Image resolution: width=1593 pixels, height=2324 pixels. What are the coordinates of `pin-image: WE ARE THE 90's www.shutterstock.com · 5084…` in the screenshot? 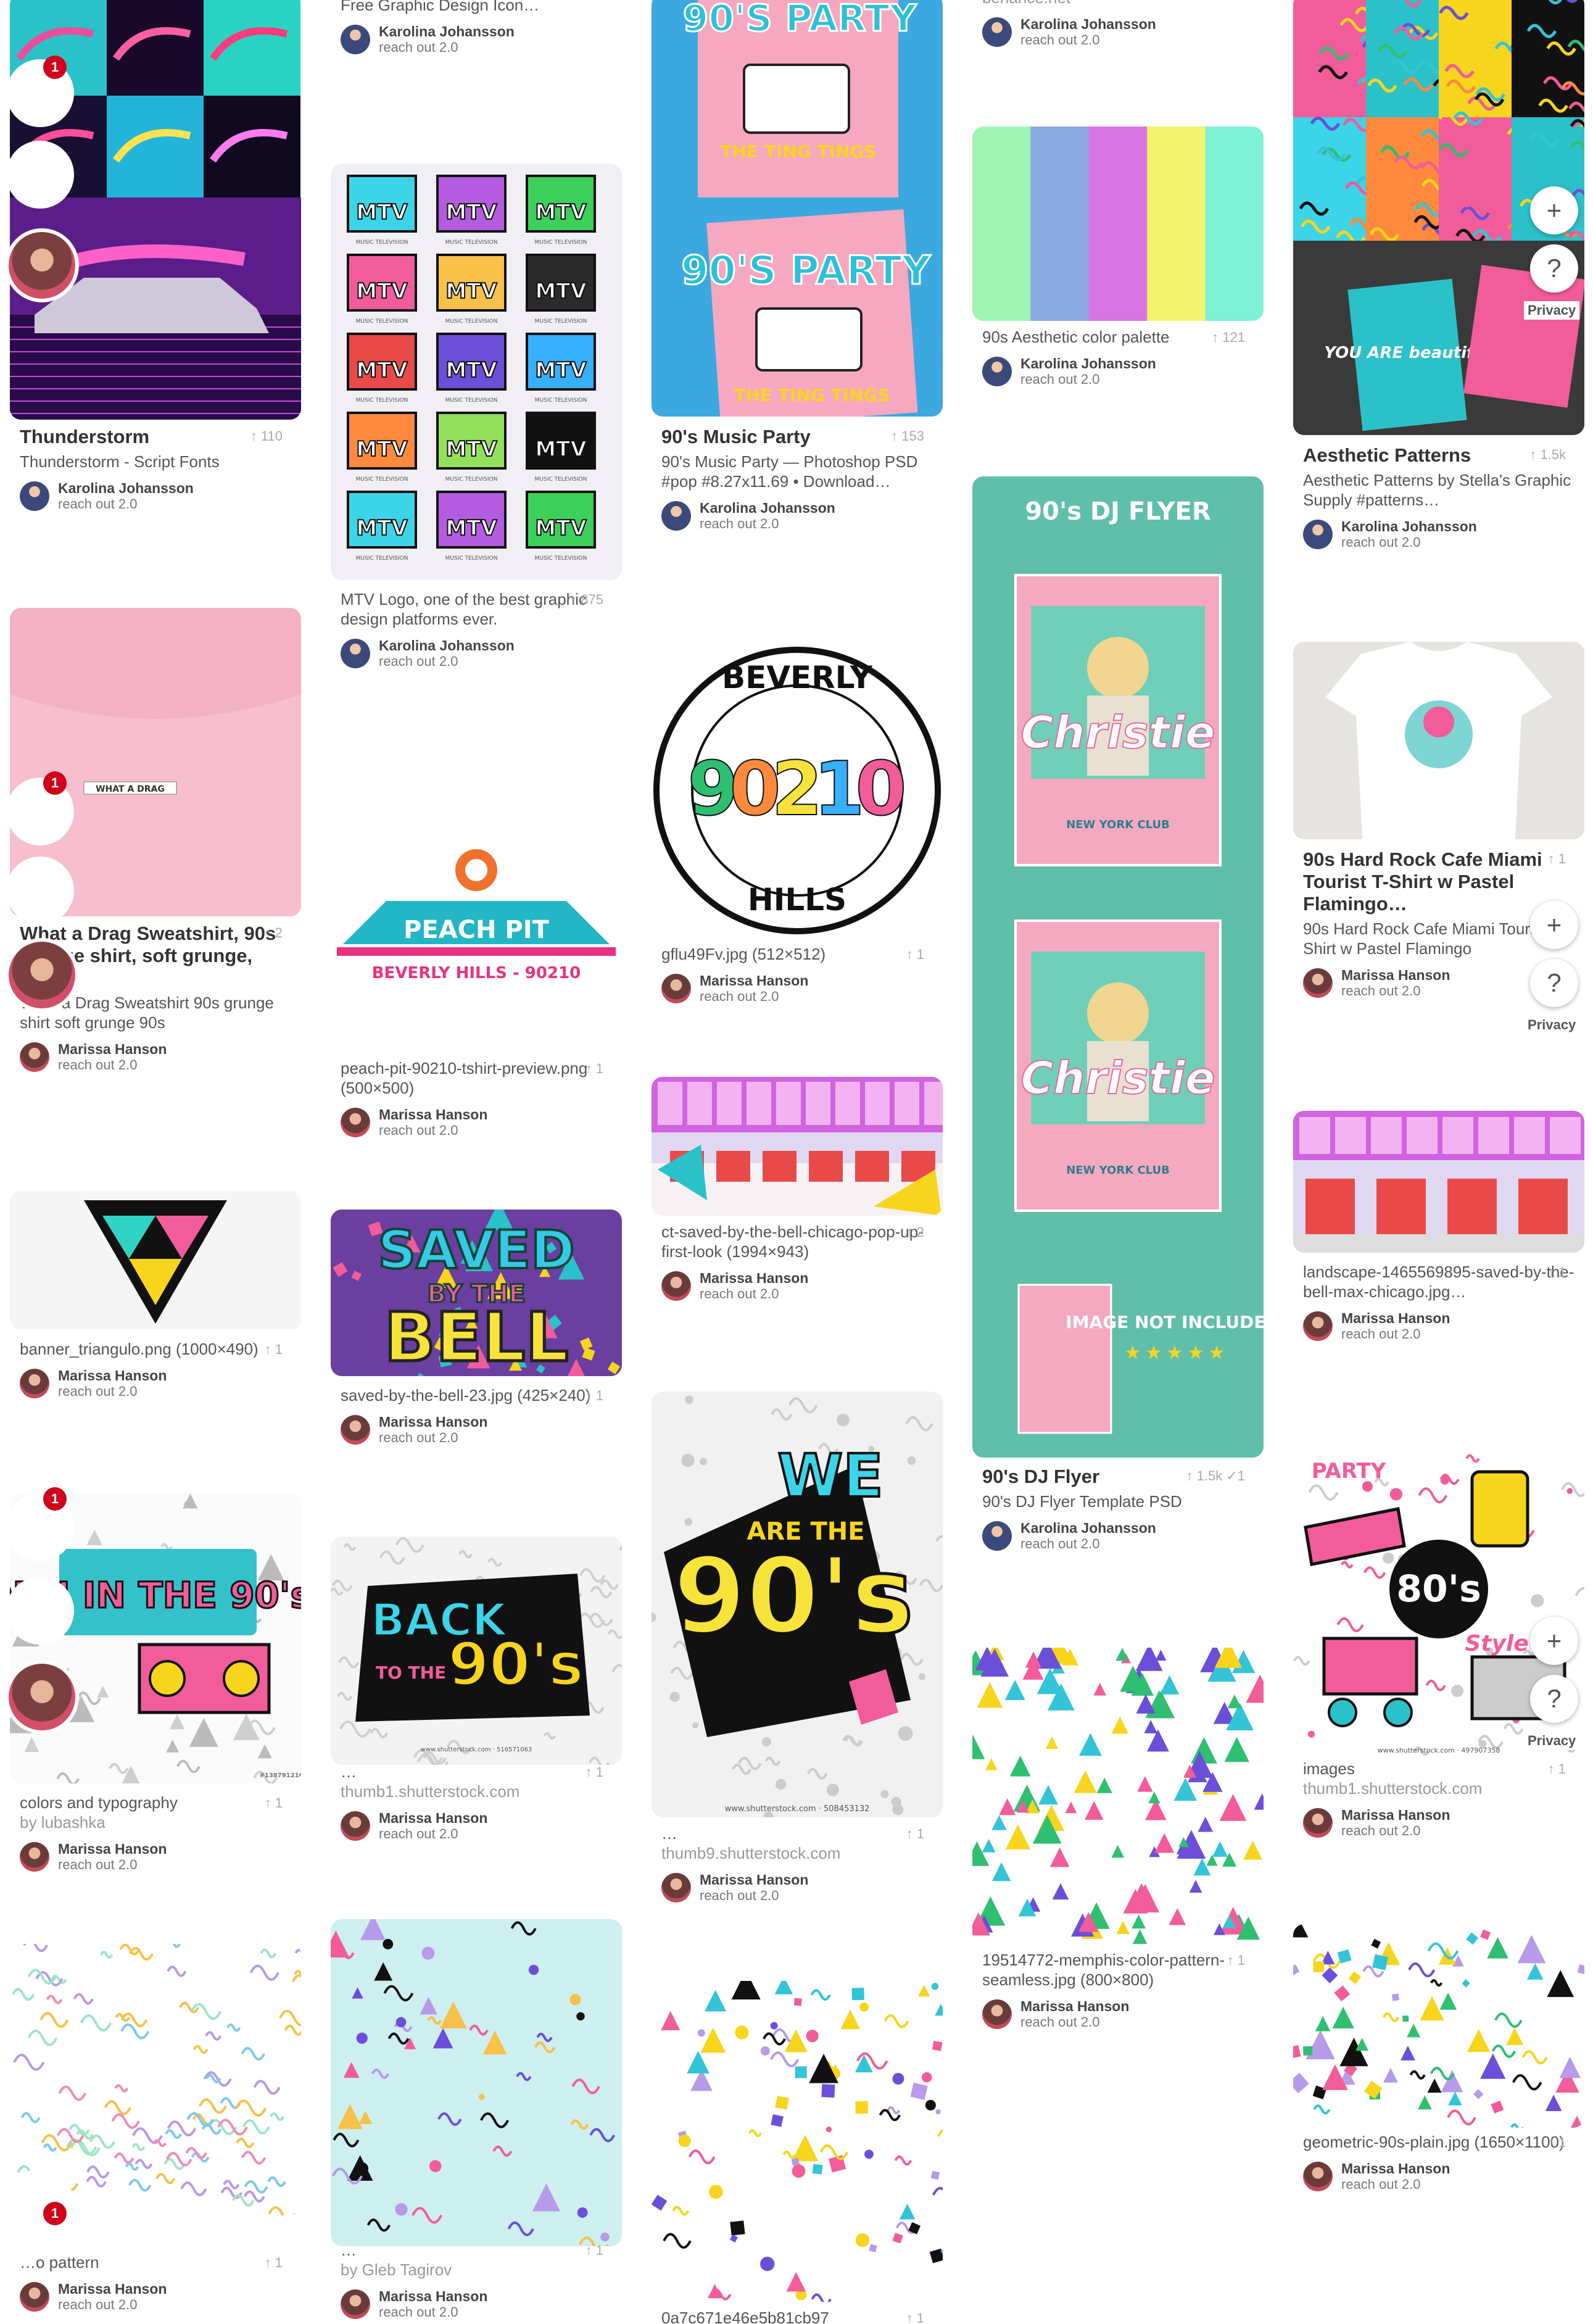 It's located at (798, 1604).